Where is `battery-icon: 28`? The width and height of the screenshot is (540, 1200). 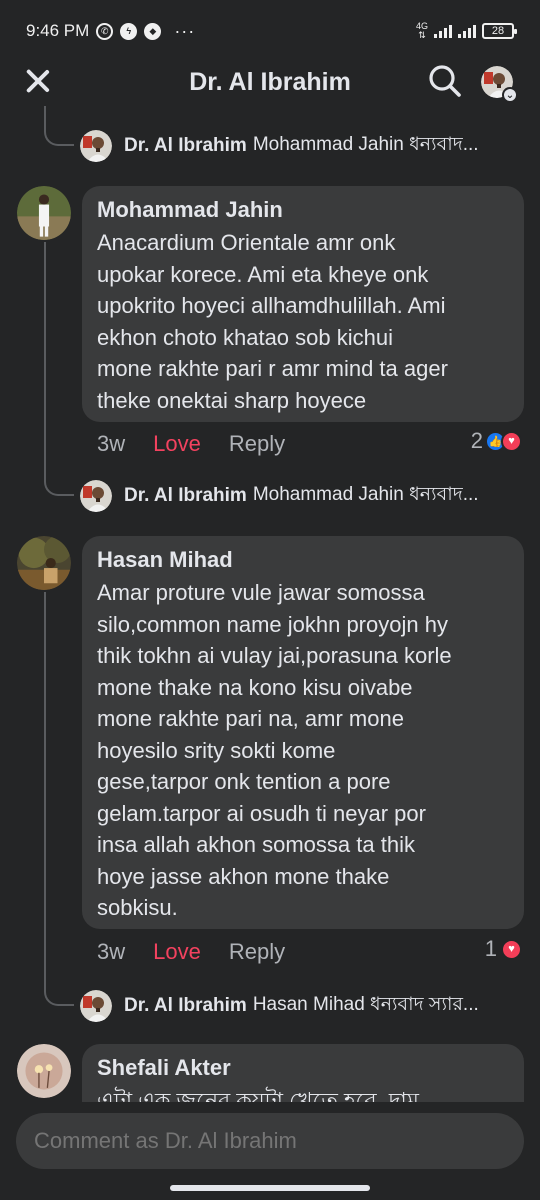
battery-icon: 28 is located at coordinates (499, 31).